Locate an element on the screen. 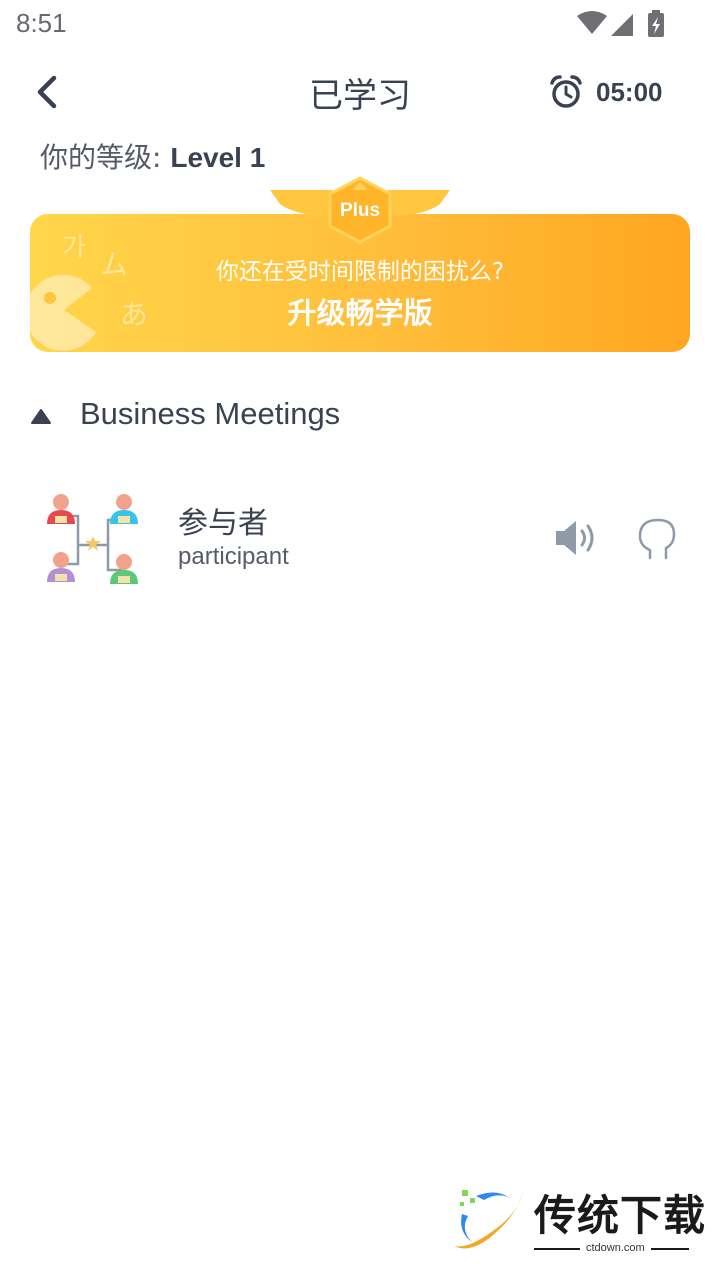  wifi-icon is located at coordinates (592, 22).